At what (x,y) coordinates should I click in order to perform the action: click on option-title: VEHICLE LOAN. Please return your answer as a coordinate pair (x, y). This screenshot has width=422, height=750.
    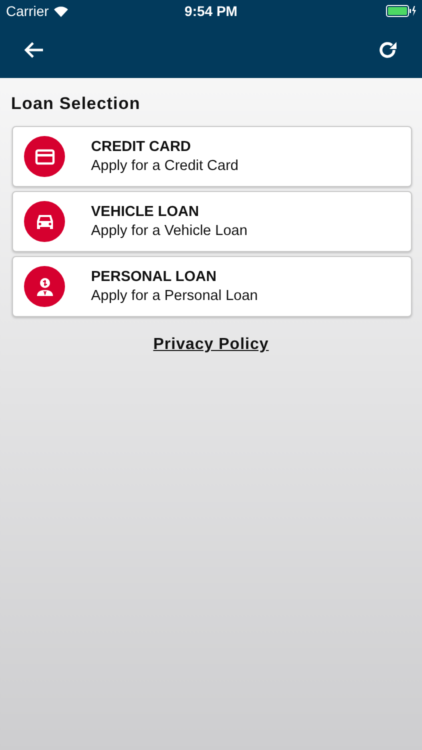
    Looking at the image, I should click on (145, 212).